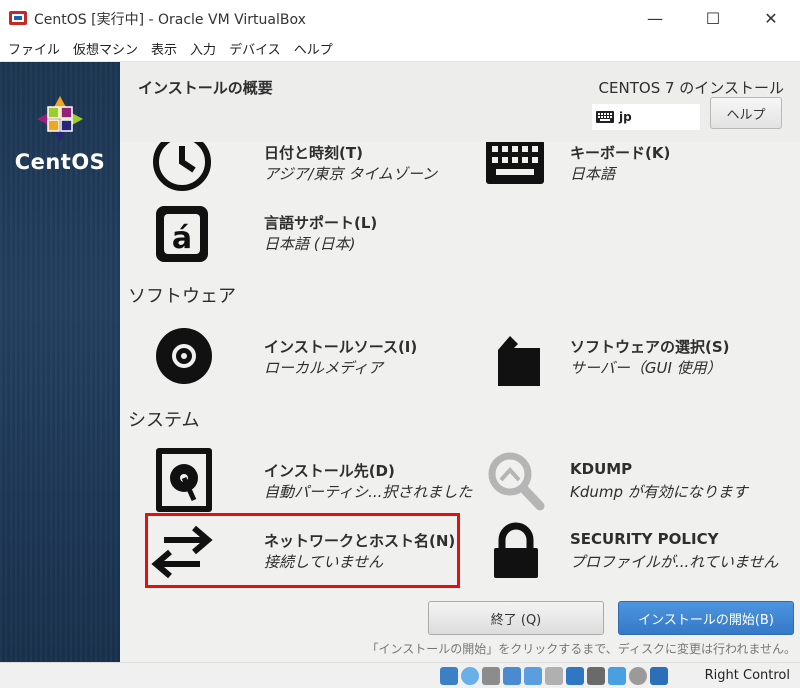  What do you see at coordinates (60, 362) in the screenshot?
I see `installer-sidebar: CentOS` at bounding box center [60, 362].